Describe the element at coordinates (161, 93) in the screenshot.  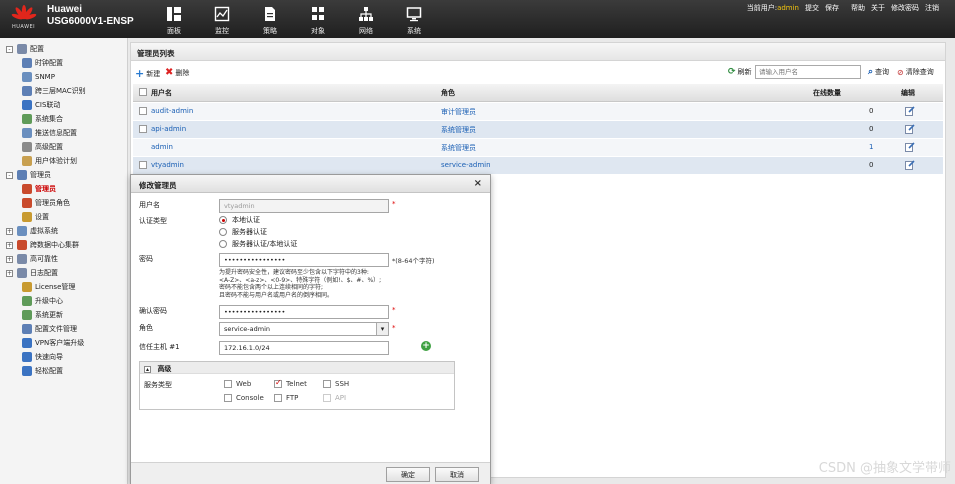
I see `column-header: 用户名` at that location.